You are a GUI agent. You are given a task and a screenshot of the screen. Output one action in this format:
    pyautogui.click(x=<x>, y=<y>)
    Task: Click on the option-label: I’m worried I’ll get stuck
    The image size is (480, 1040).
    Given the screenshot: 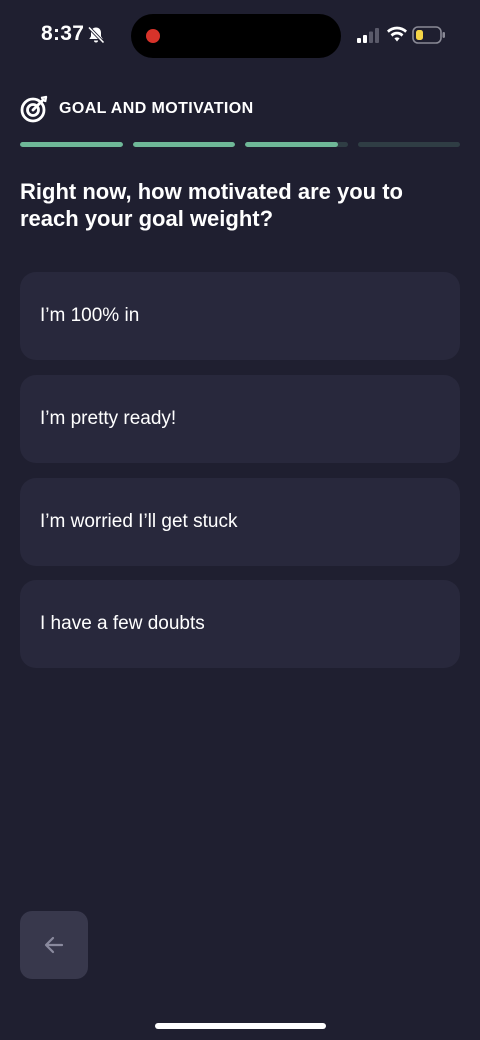 What is the action you would take?
    pyautogui.click(x=139, y=521)
    